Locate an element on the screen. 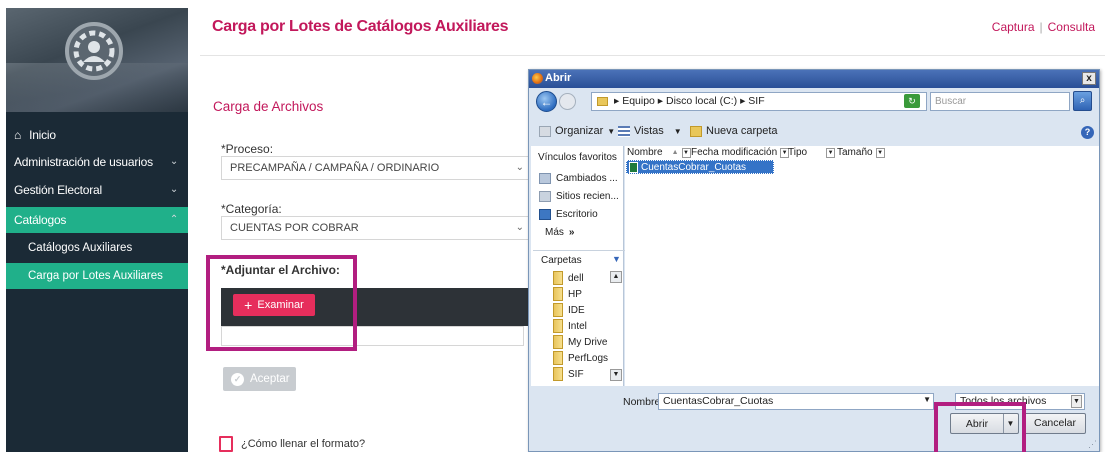 The width and height of the screenshot is (1105, 452). favorite-escritorio: Escritorio is located at coordinates (568, 214).